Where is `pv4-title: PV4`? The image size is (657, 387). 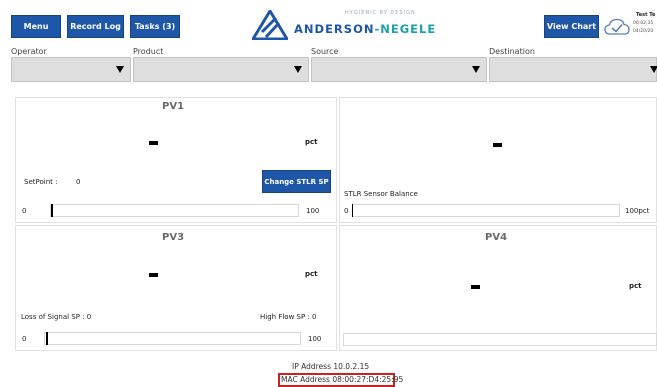
pv4-title: PV4 is located at coordinates (496, 237).